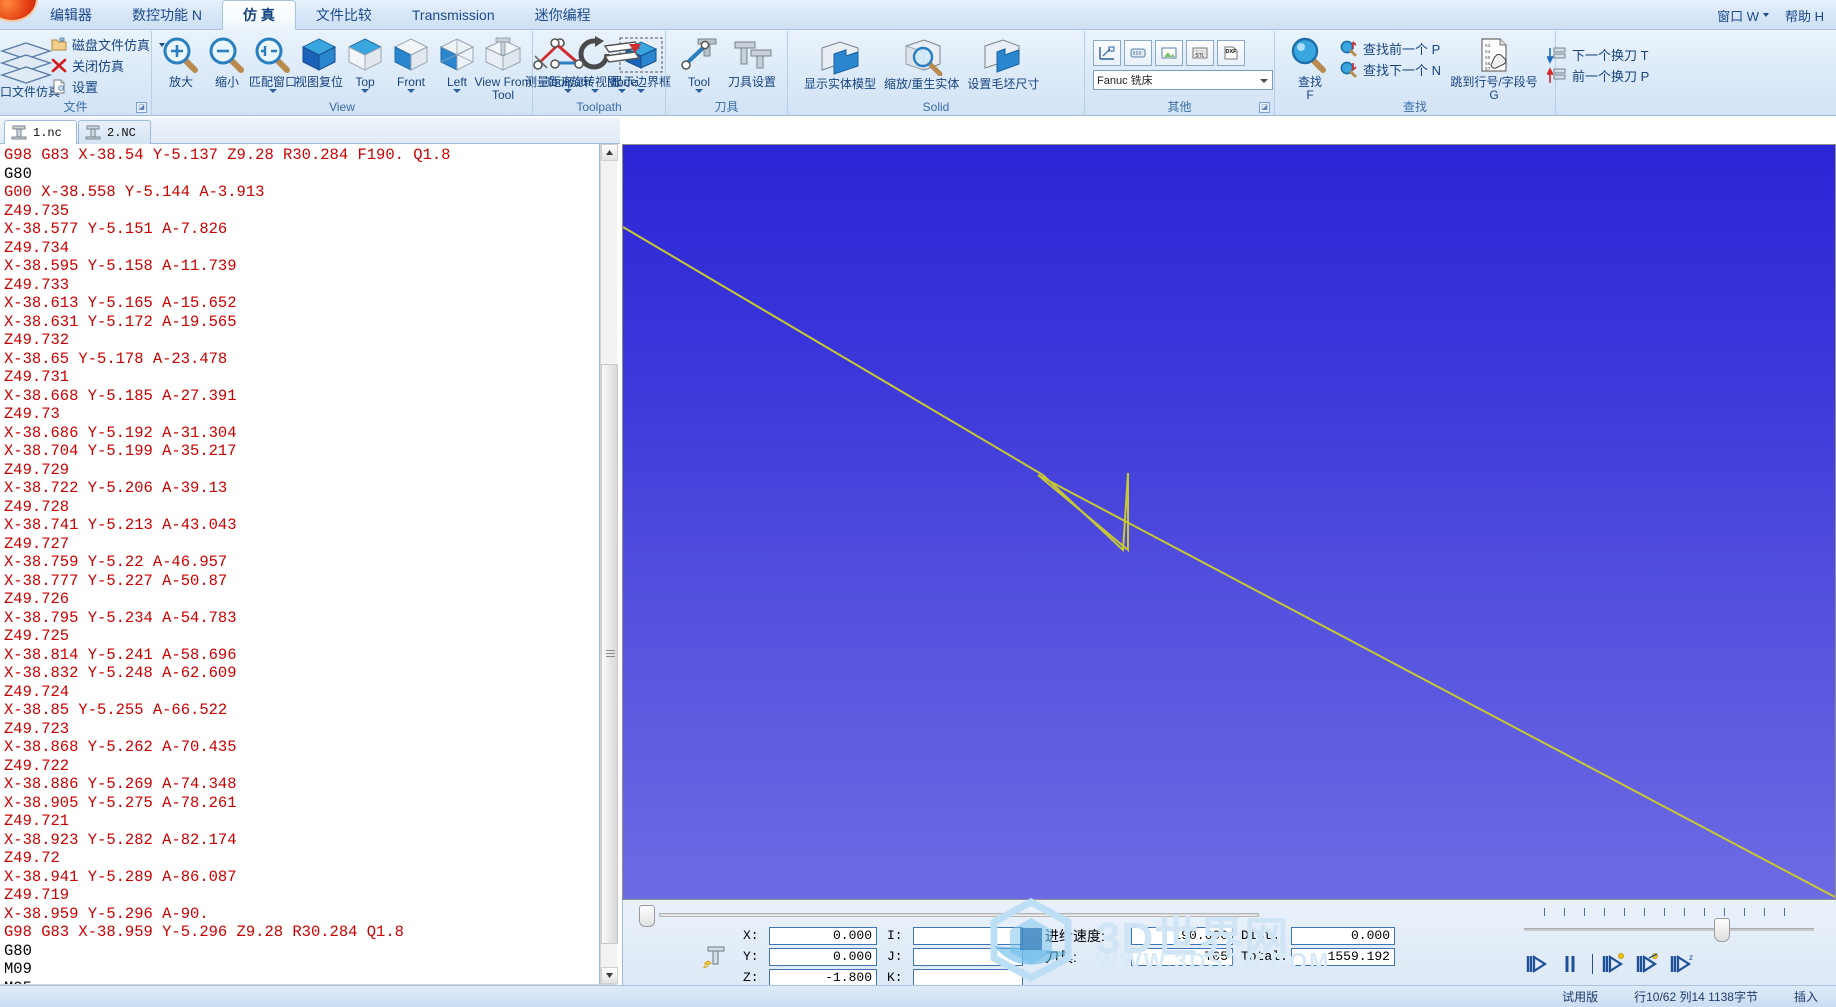 This screenshot has width=1836, height=1007. What do you see at coordinates (840, 62) in the screenshot?
I see `show-solid-model-button: 显示实体模型` at bounding box center [840, 62].